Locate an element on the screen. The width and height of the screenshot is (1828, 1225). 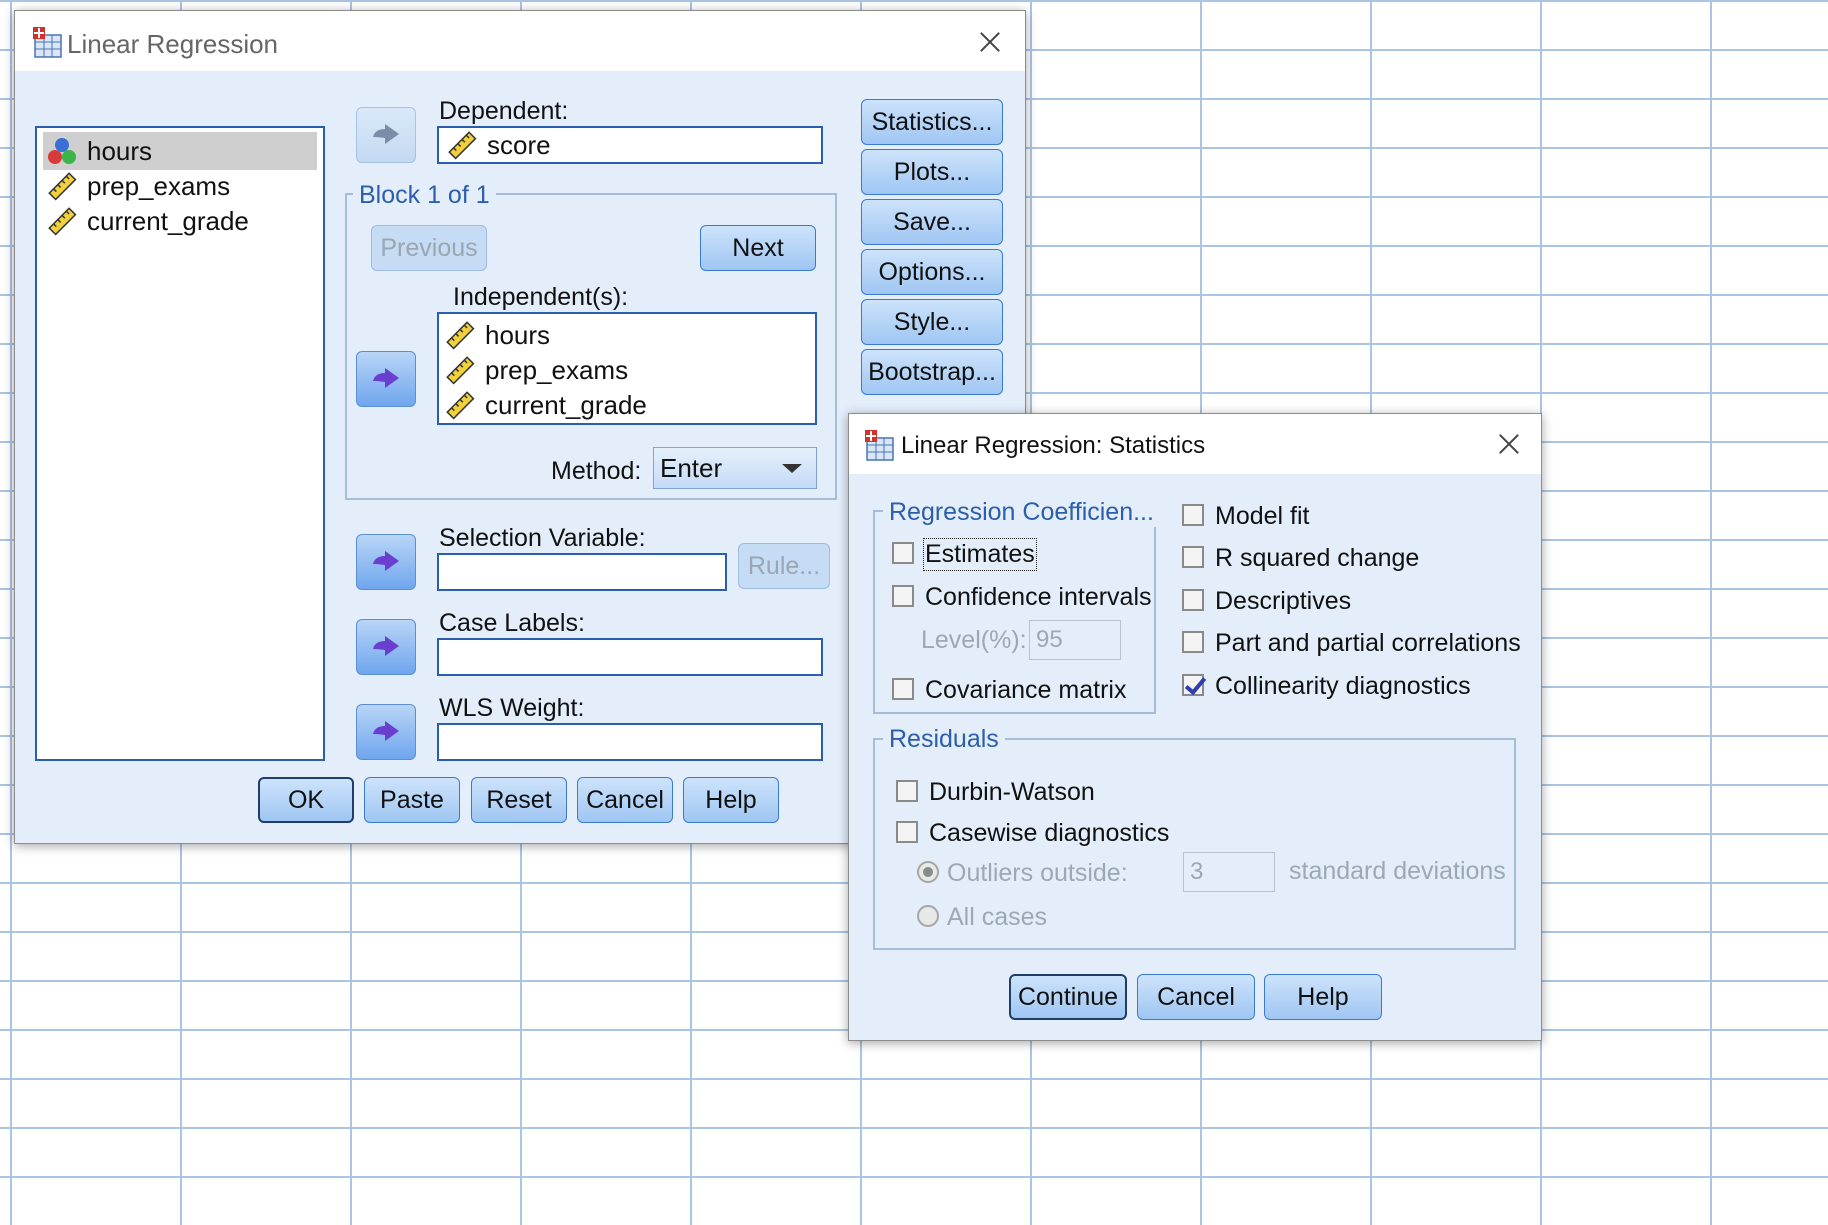
block-label: Block 1 of 1 is located at coordinates (424, 195).